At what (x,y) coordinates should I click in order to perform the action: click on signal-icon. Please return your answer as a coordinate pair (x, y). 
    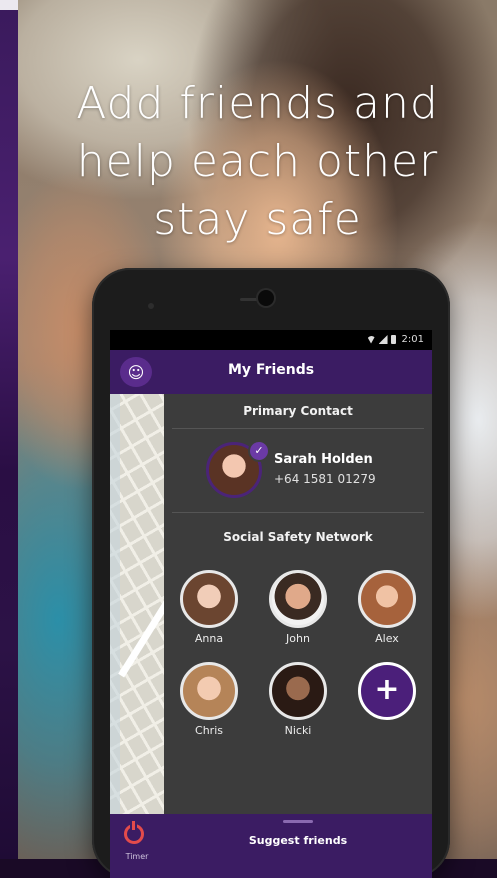
    Looking at the image, I should click on (383, 339).